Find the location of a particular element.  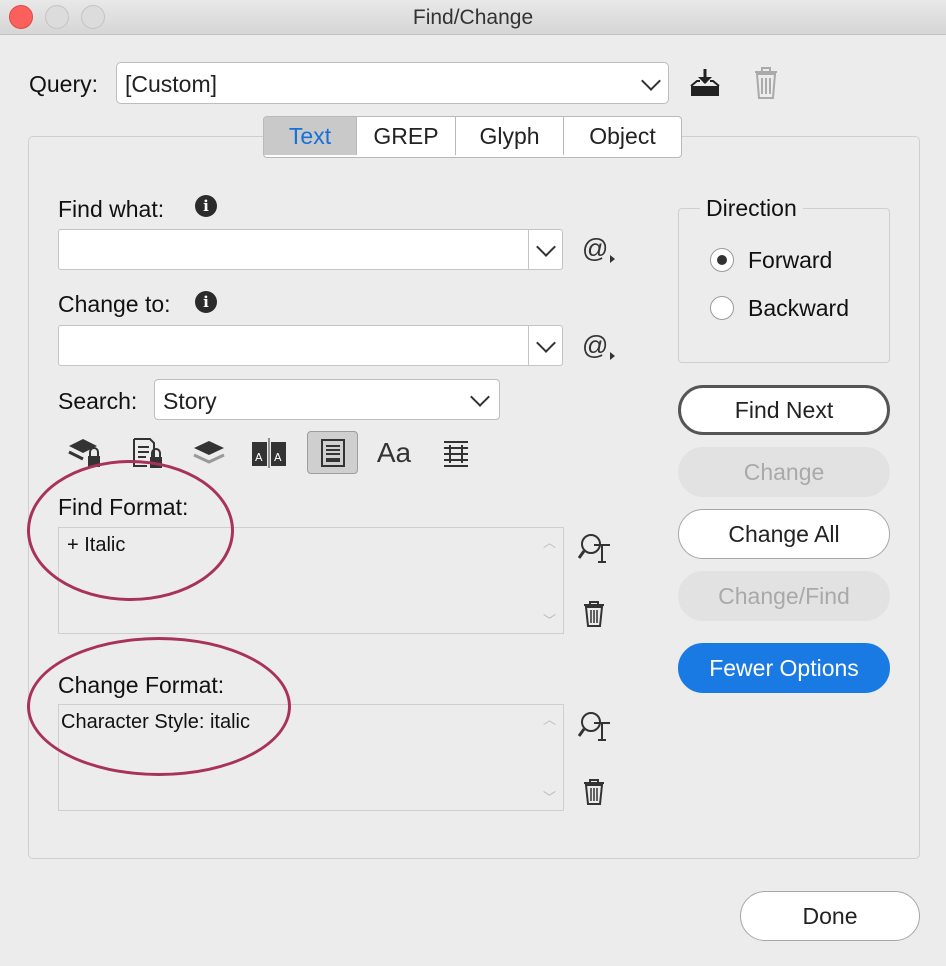

clear-find-format-icon is located at coordinates (594, 614).